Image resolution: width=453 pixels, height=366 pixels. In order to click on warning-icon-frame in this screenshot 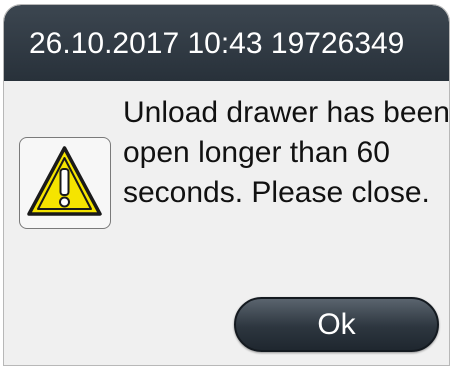, I will do `click(65, 183)`.